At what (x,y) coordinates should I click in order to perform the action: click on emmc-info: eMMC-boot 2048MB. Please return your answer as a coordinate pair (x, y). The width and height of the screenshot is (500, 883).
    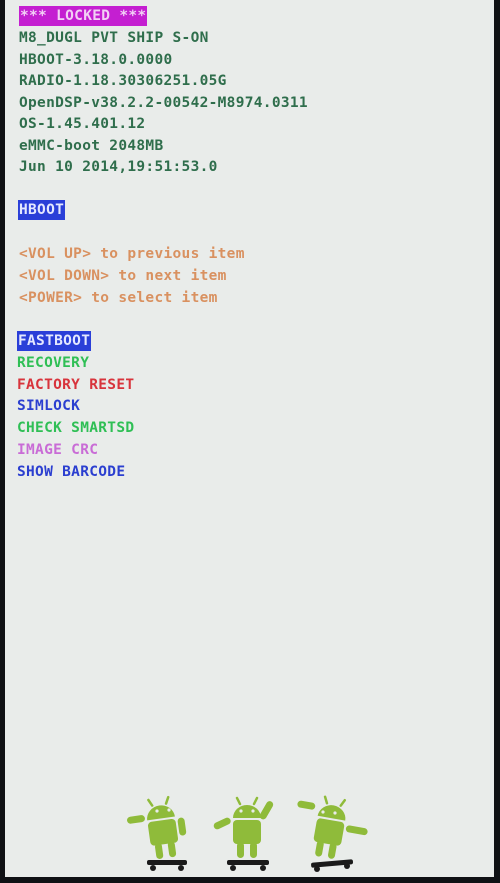
    Looking at the image, I should click on (91, 145).